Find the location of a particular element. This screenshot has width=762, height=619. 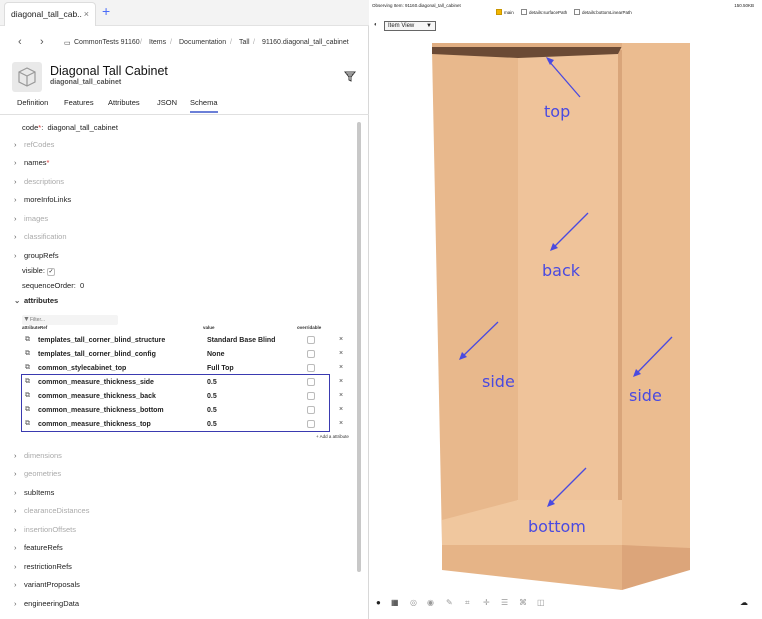

visible-checkbox: ✓ is located at coordinates (51, 272).